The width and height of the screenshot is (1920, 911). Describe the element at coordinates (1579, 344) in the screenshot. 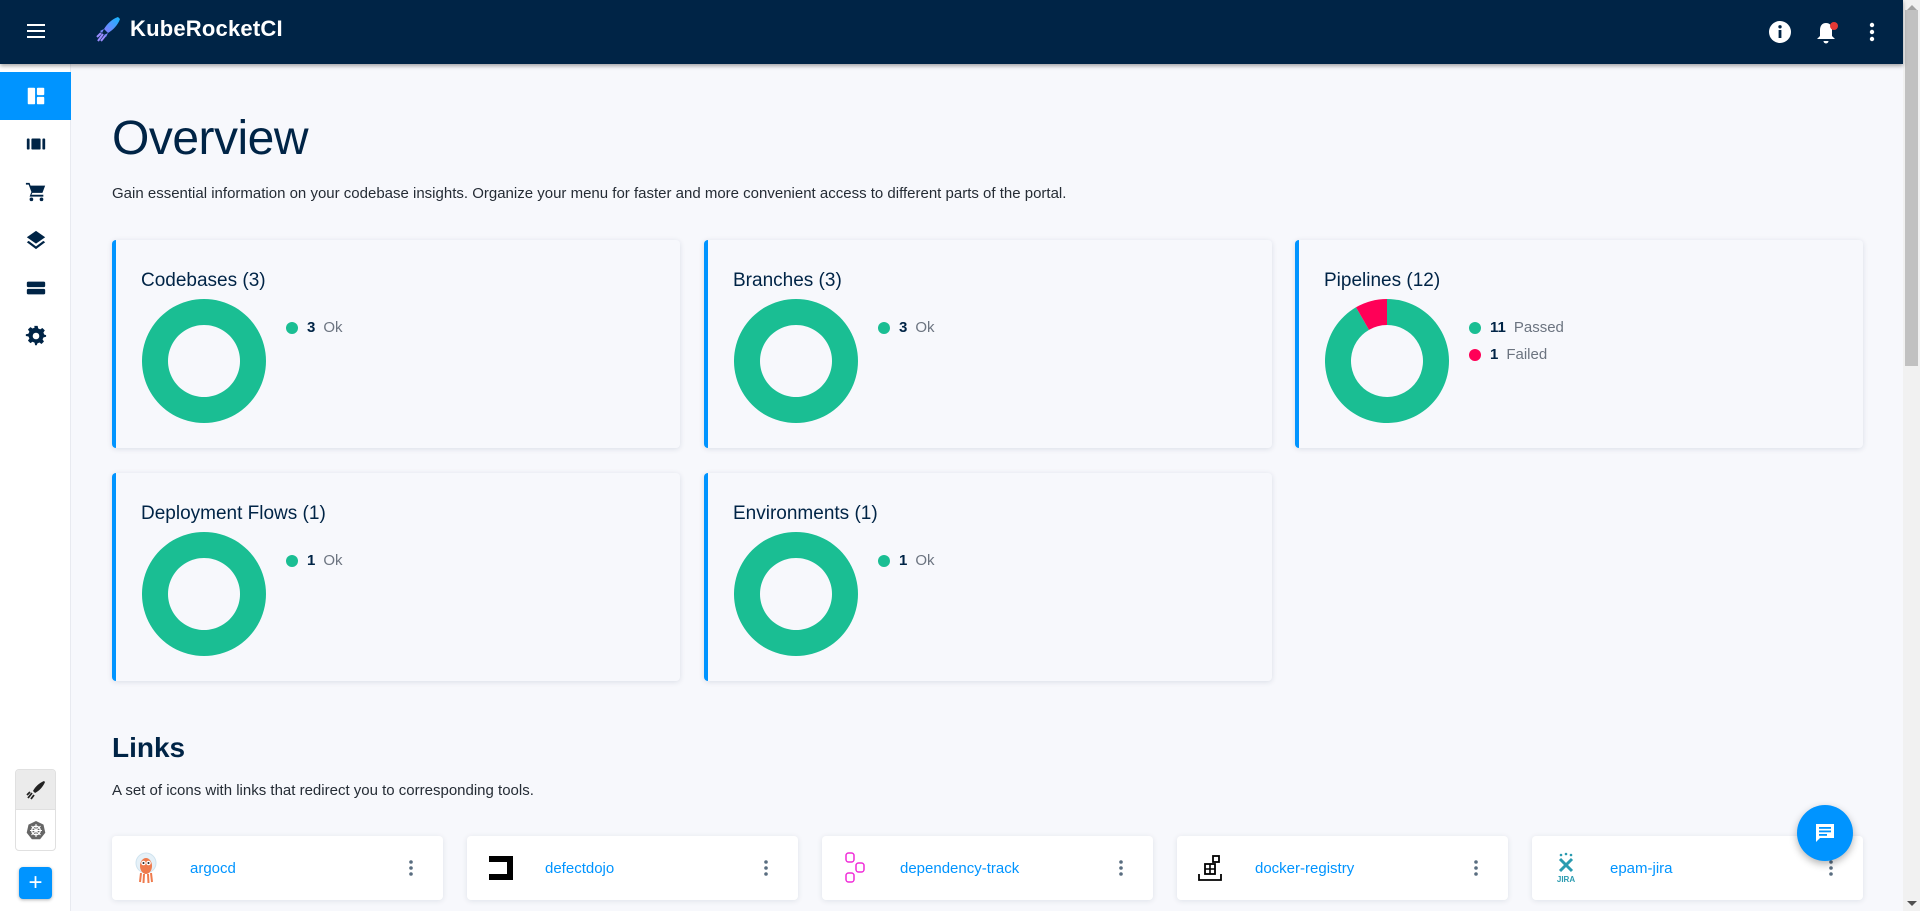

I see `pipelines-card: Pipelines (12) 11 Passed 1 Failed` at that location.